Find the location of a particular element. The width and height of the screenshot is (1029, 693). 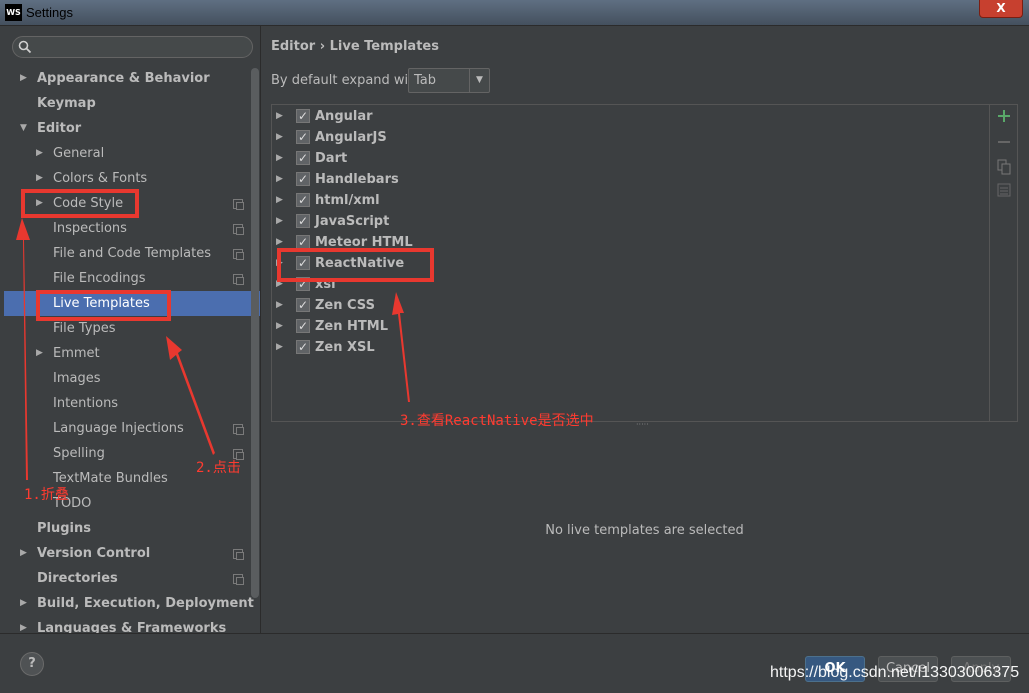

sidebar-item: Images is located at coordinates (125, 378).